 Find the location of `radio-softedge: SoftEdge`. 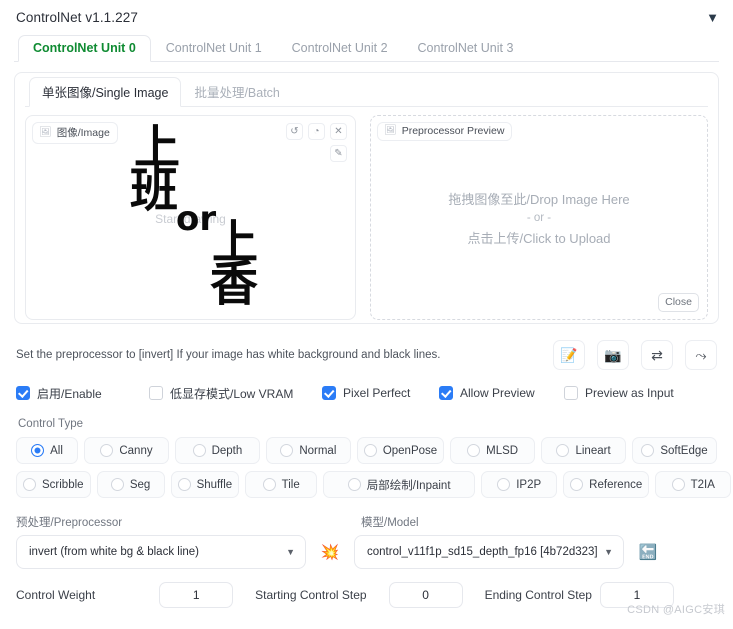

radio-softedge: SoftEdge is located at coordinates (674, 450).